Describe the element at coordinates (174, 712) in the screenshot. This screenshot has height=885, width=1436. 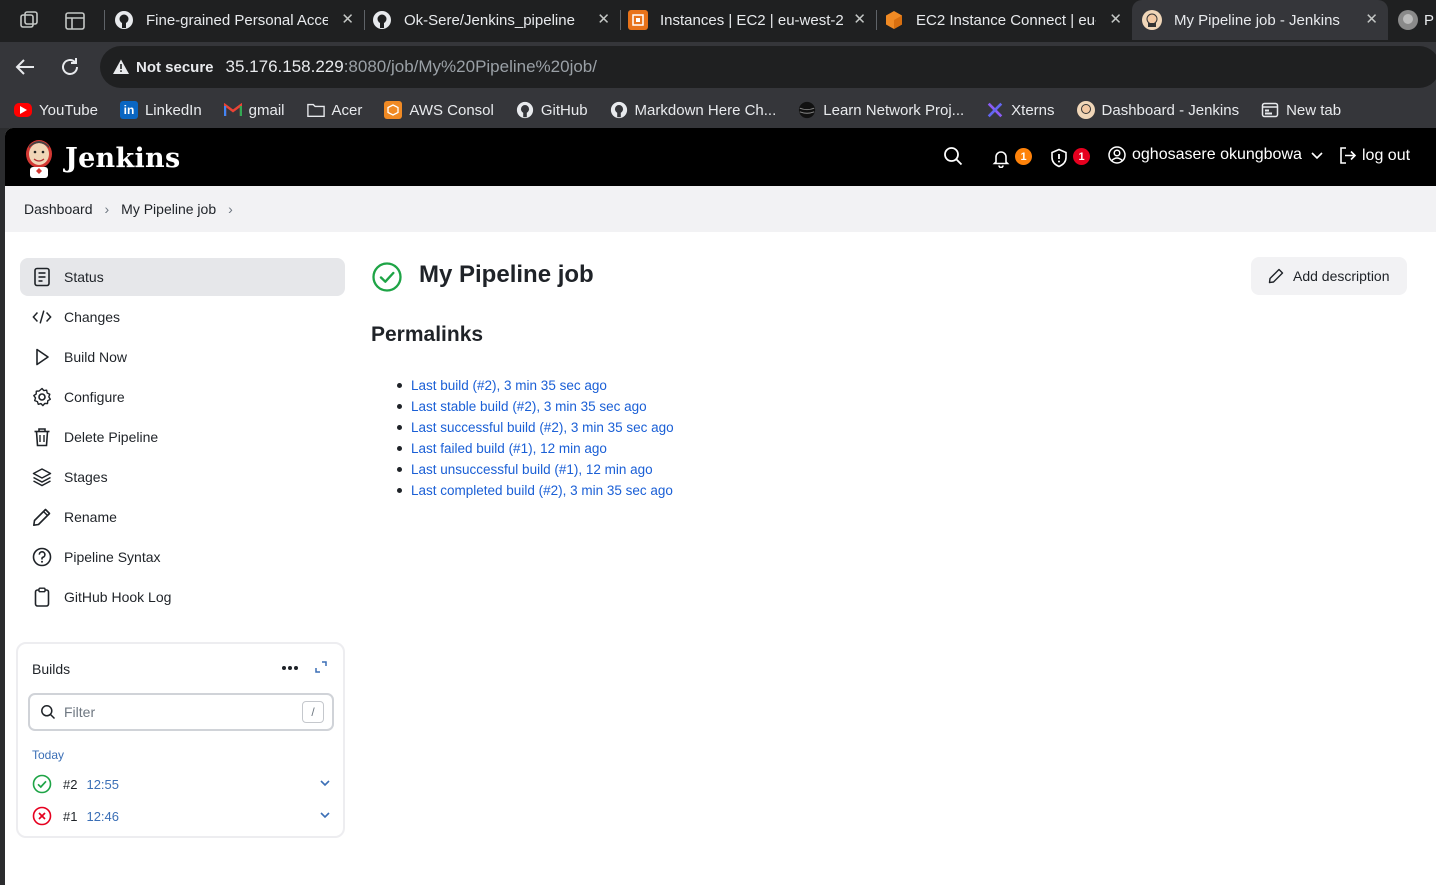
I see `builds-filter-input` at that location.